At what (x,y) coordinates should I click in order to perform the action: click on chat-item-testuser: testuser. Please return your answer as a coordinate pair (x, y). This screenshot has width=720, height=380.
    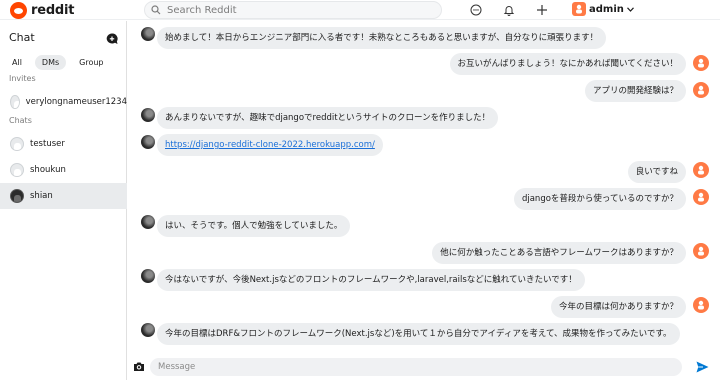
    Looking at the image, I should click on (63, 144).